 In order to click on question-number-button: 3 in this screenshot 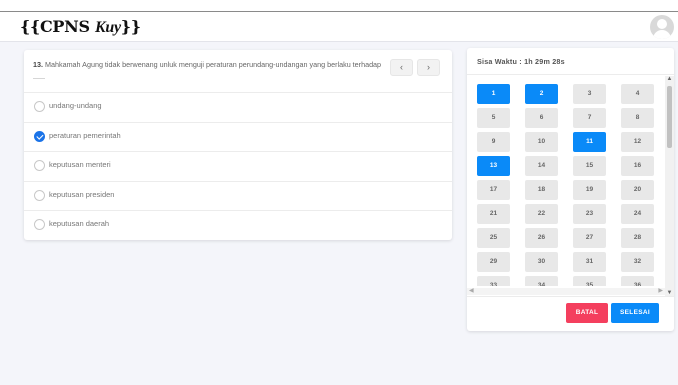, I will do `click(589, 94)`.